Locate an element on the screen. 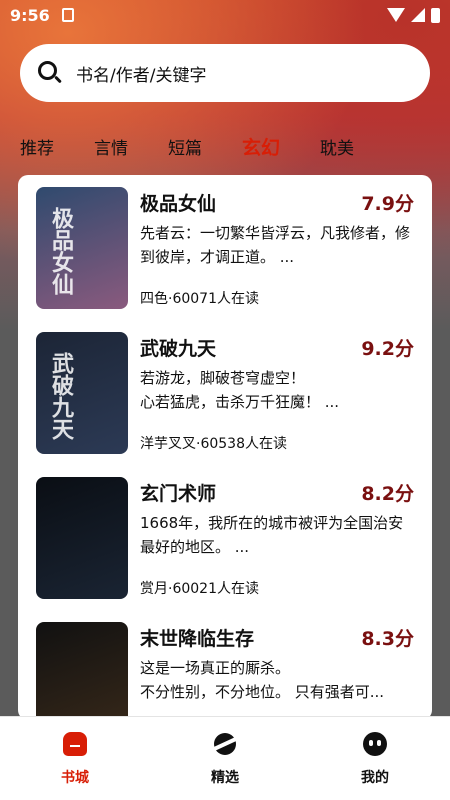  book-score: 9.2分 is located at coordinates (387, 349).